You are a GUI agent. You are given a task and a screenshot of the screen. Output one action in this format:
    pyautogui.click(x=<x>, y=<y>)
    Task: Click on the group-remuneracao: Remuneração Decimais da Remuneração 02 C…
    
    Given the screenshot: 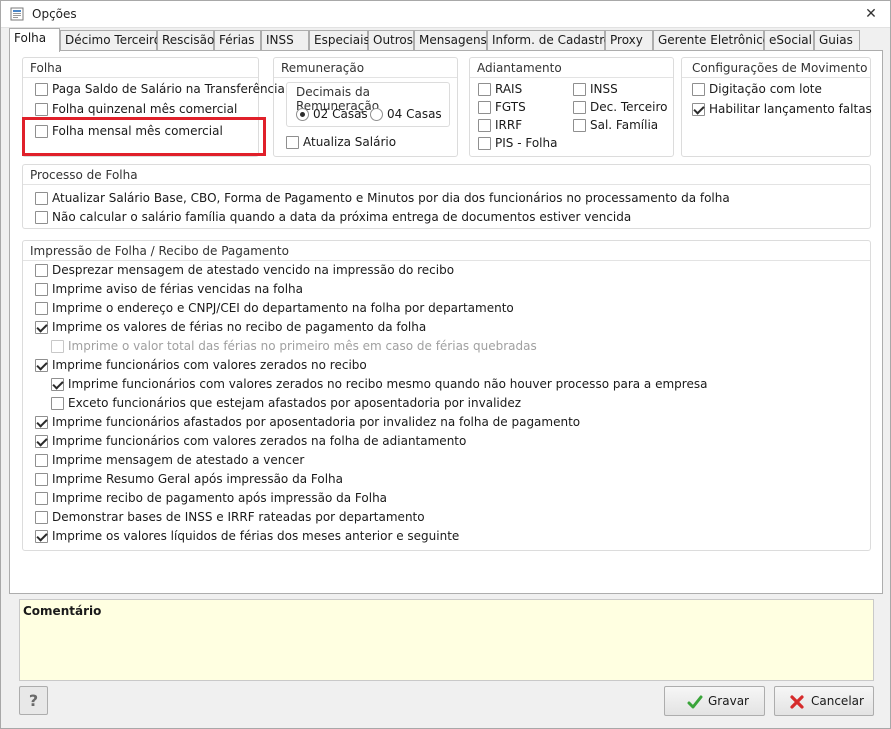 What is the action you would take?
    pyautogui.click(x=365, y=107)
    